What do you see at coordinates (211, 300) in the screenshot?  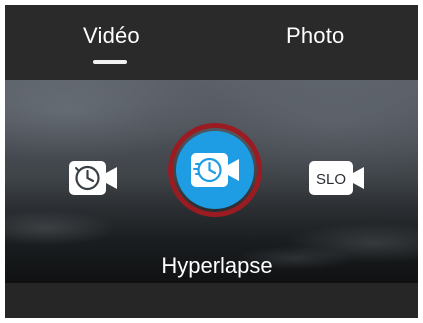 I see `bottom-bar` at bounding box center [211, 300].